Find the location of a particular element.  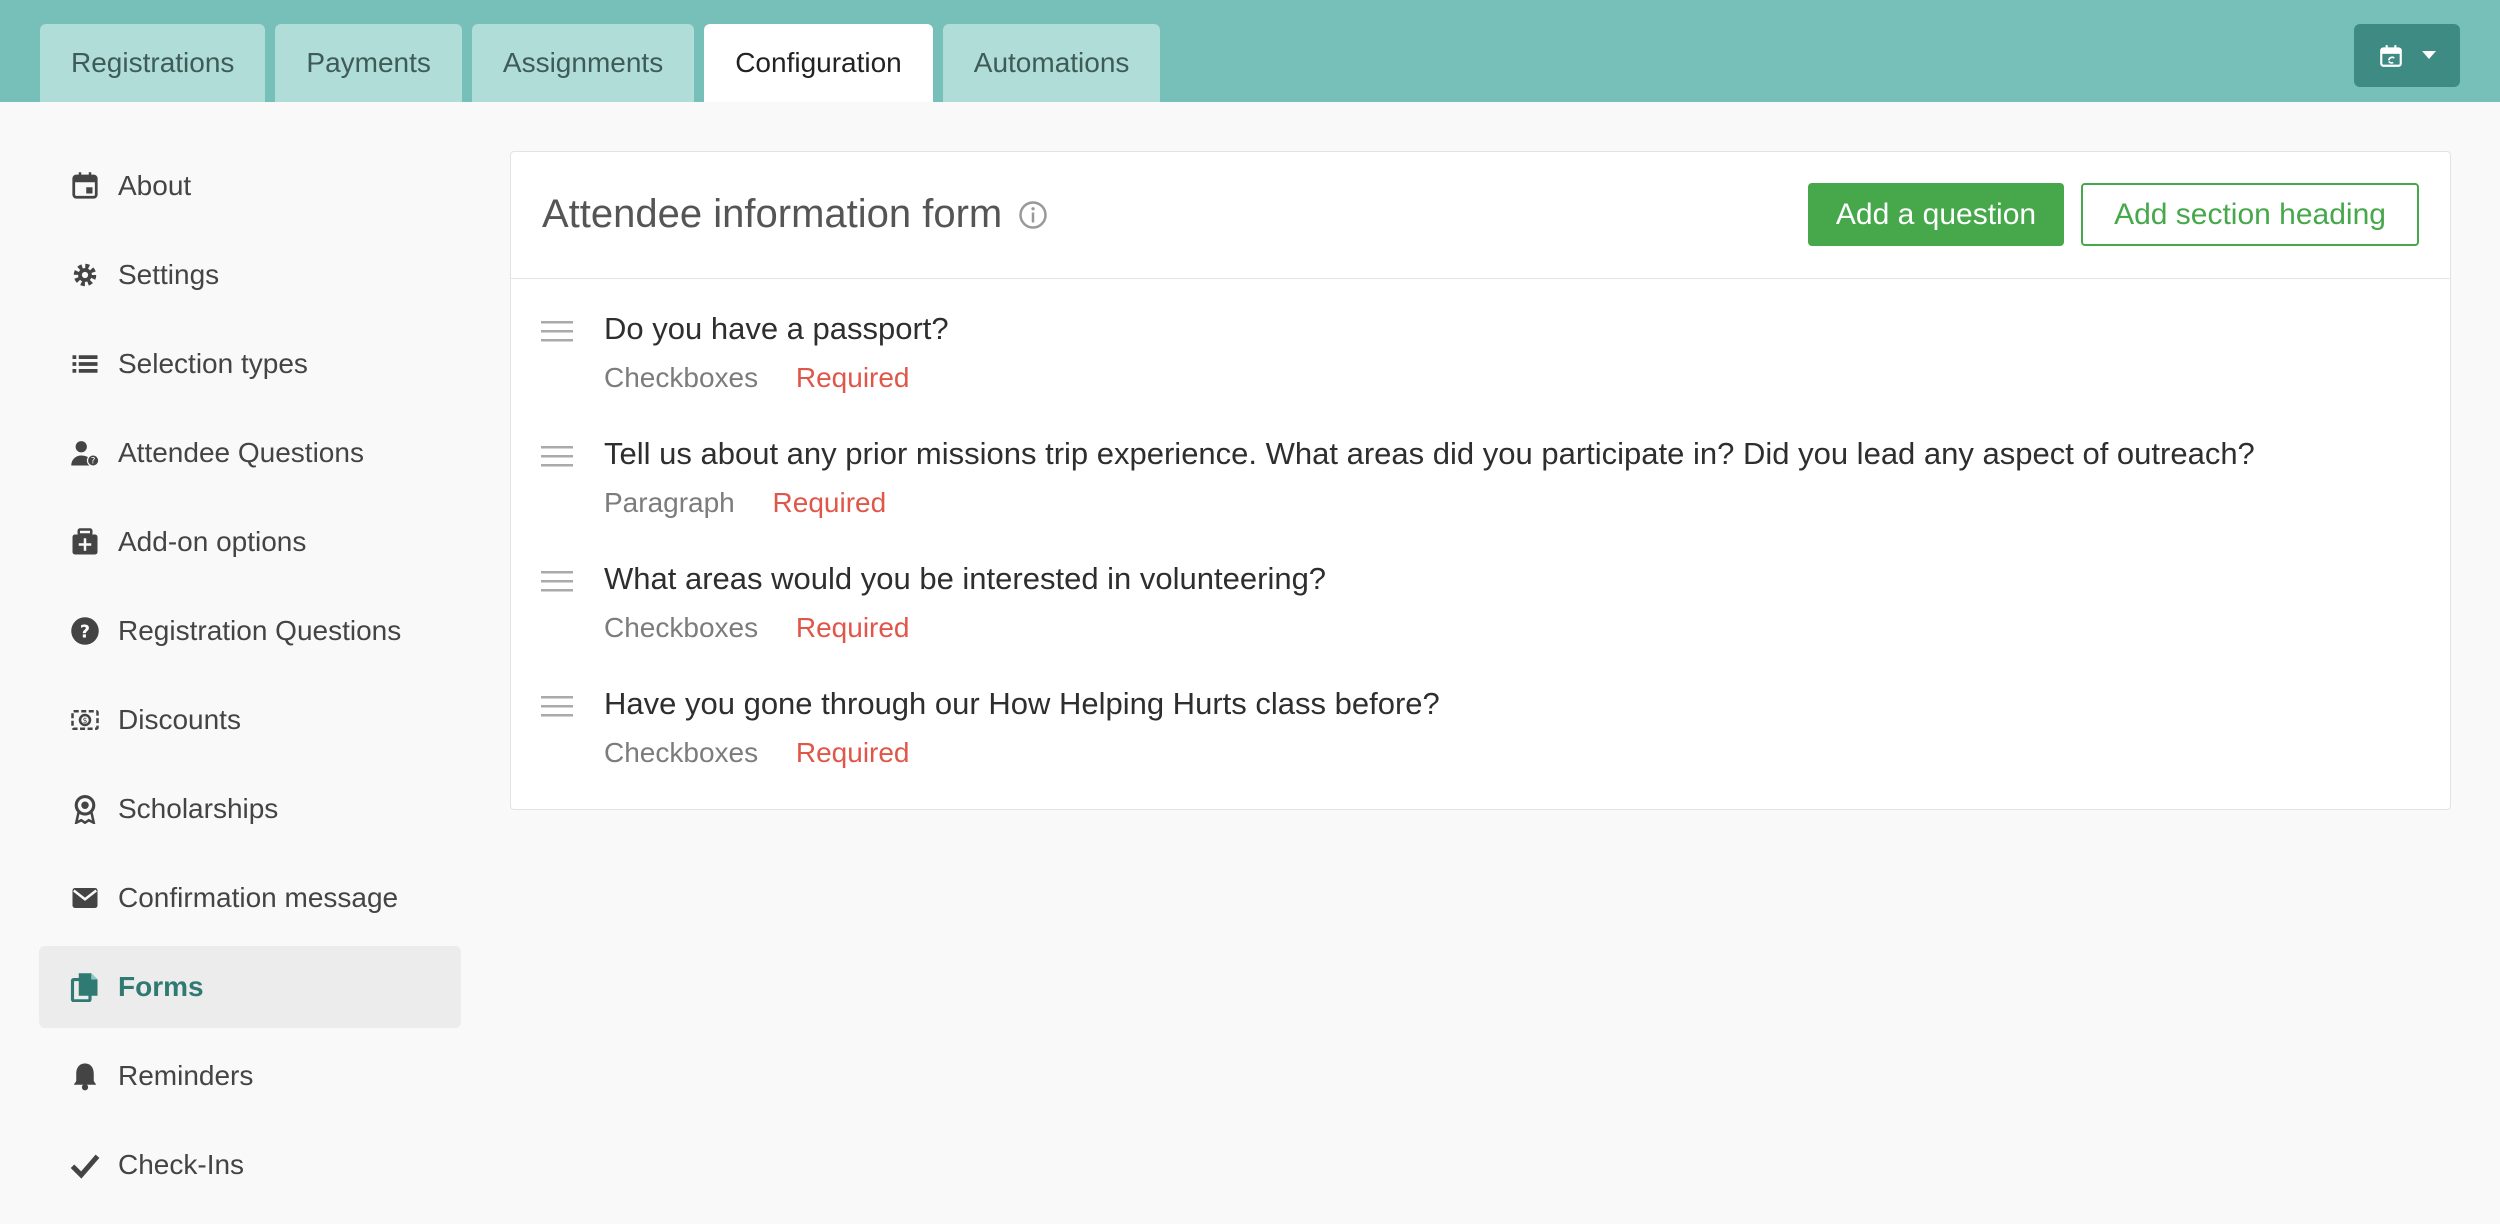

tab-payments: Payments is located at coordinates (368, 63).